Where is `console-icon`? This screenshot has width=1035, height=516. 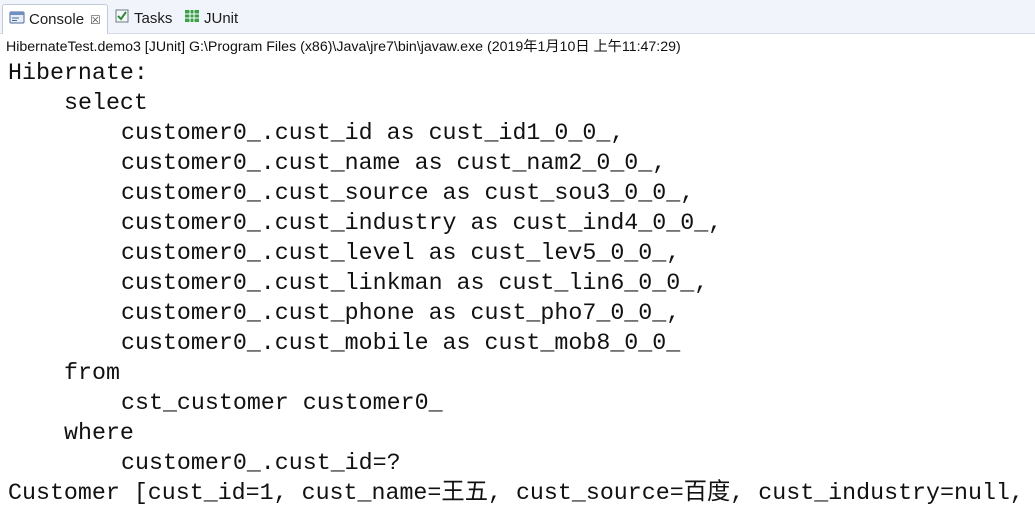
console-icon is located at coordinates (17, 20).